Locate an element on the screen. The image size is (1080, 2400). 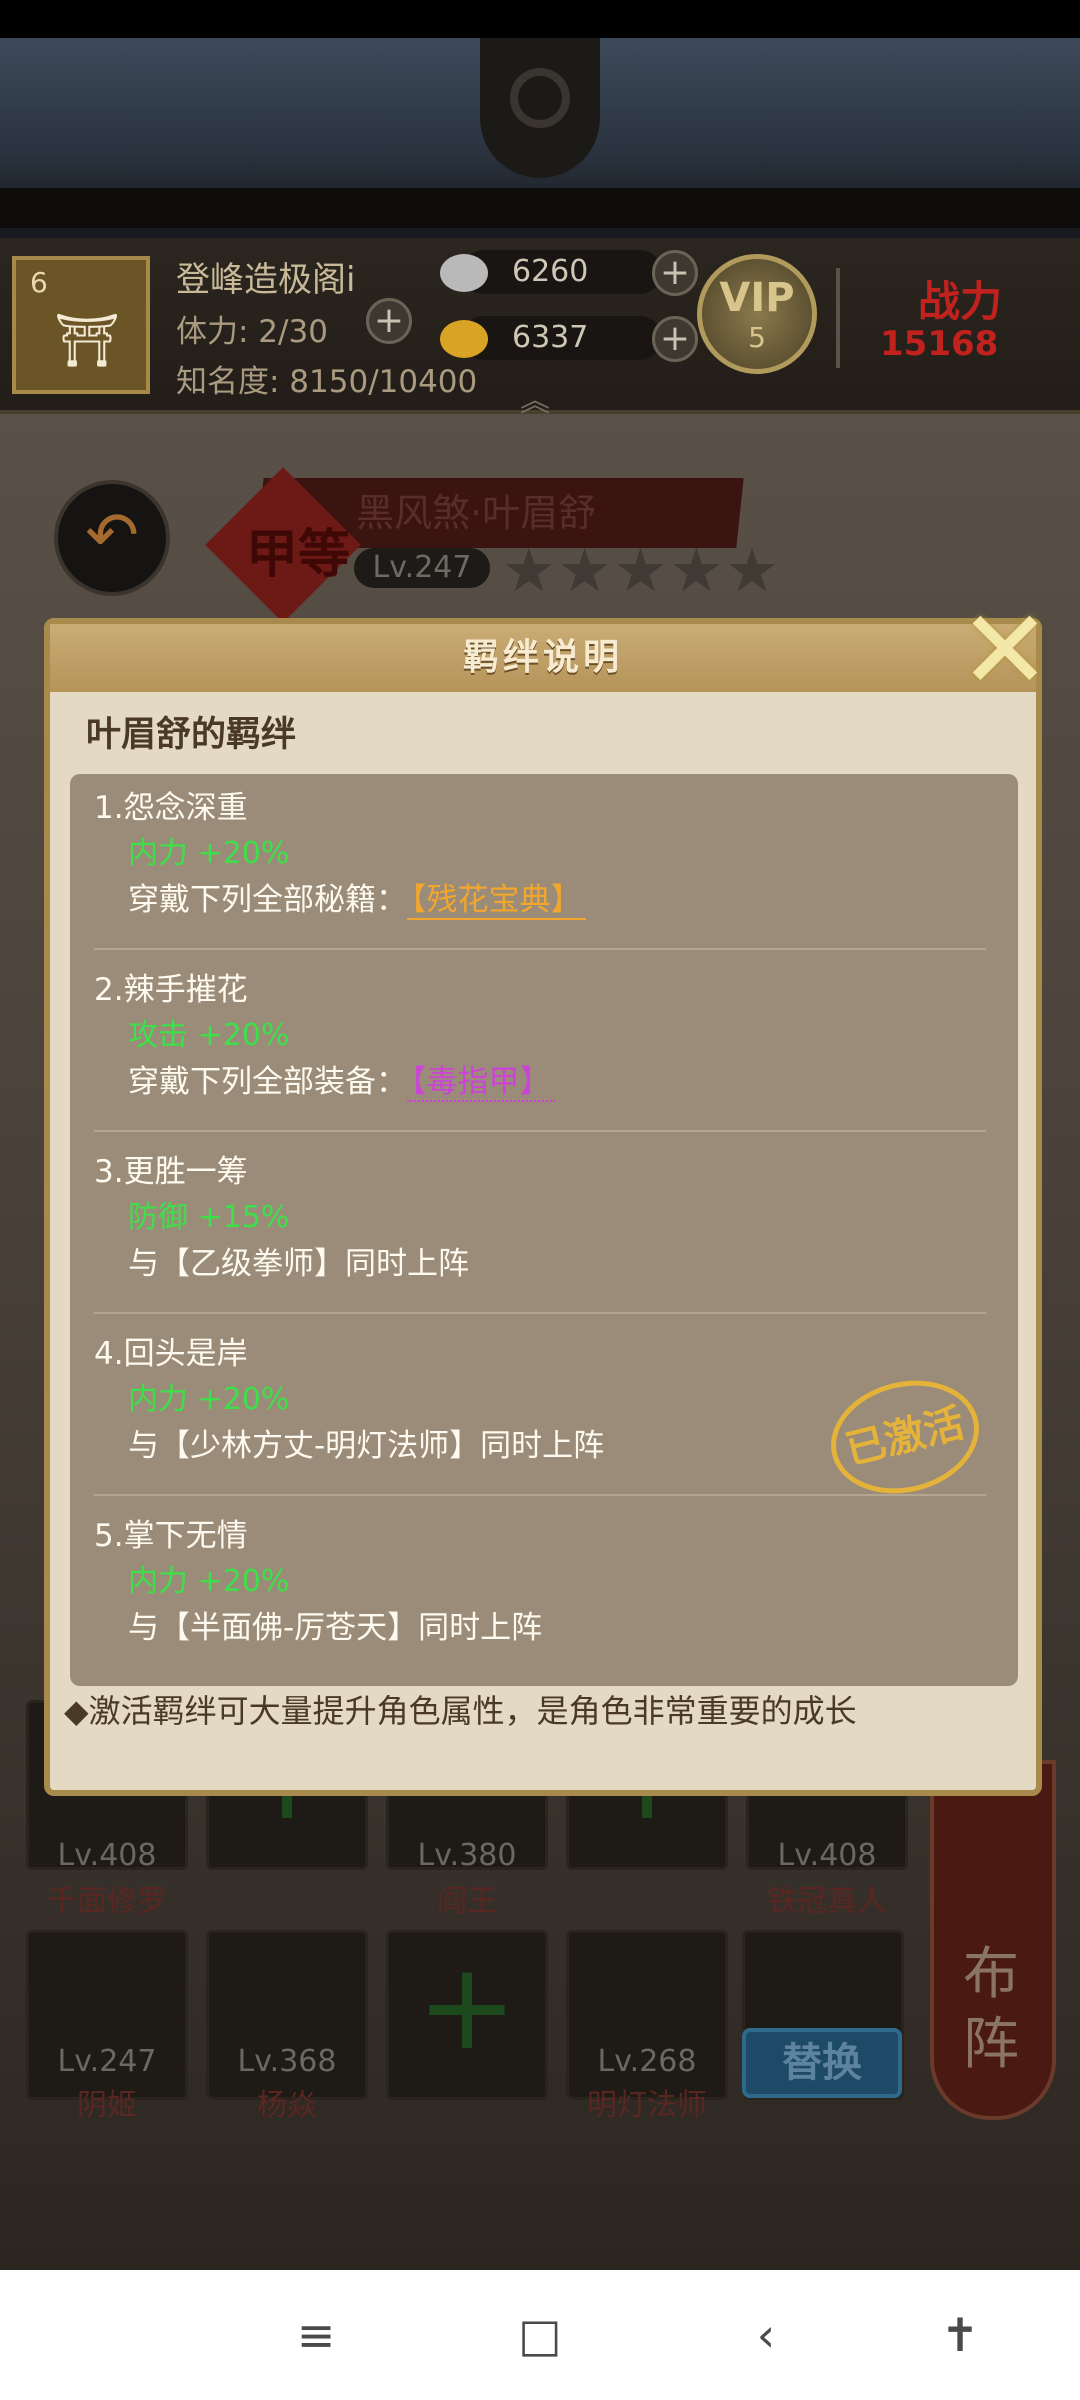
roster-name: 明灯法师 is located at coordinates (647, 2105).